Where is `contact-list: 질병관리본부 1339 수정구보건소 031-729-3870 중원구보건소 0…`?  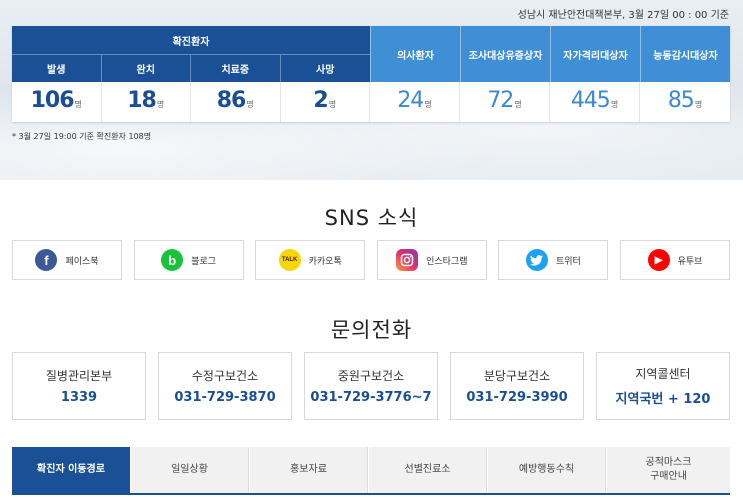
contact-list: 질병관리본부 1339 수정구보건소 031-729-3870 중원구보건소 0… is located at coordinates (371, 386).